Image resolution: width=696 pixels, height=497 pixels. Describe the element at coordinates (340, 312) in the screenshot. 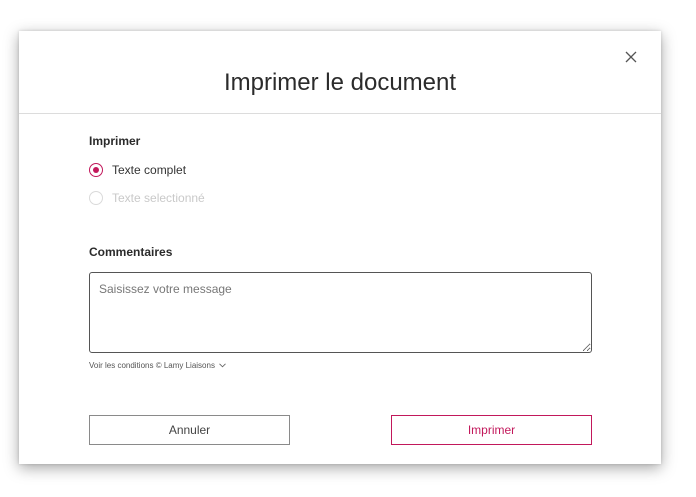

I see `comment-textarea` at that location.